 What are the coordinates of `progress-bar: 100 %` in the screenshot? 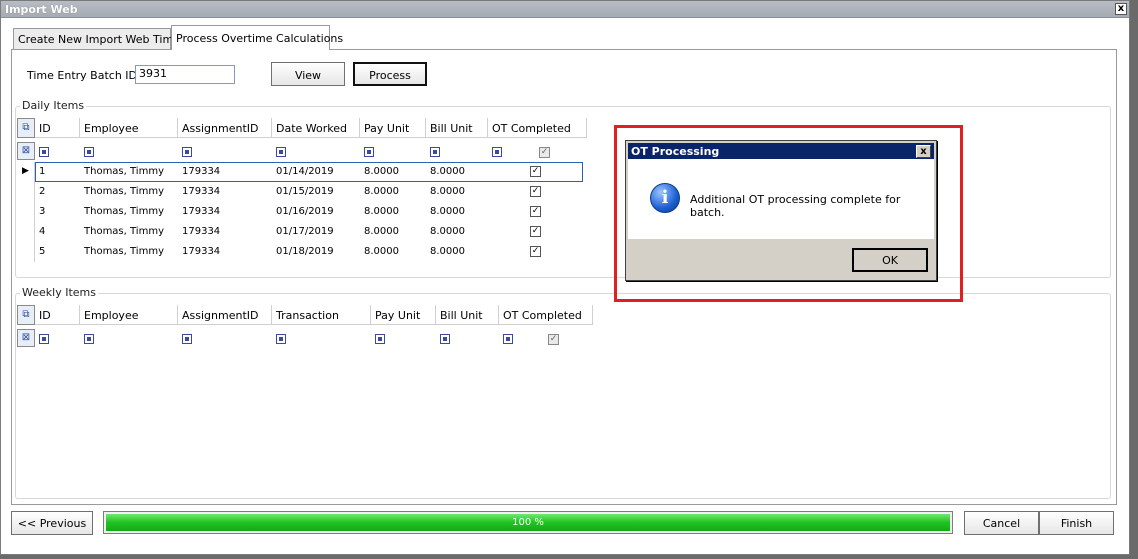 It's located at (528, 522).